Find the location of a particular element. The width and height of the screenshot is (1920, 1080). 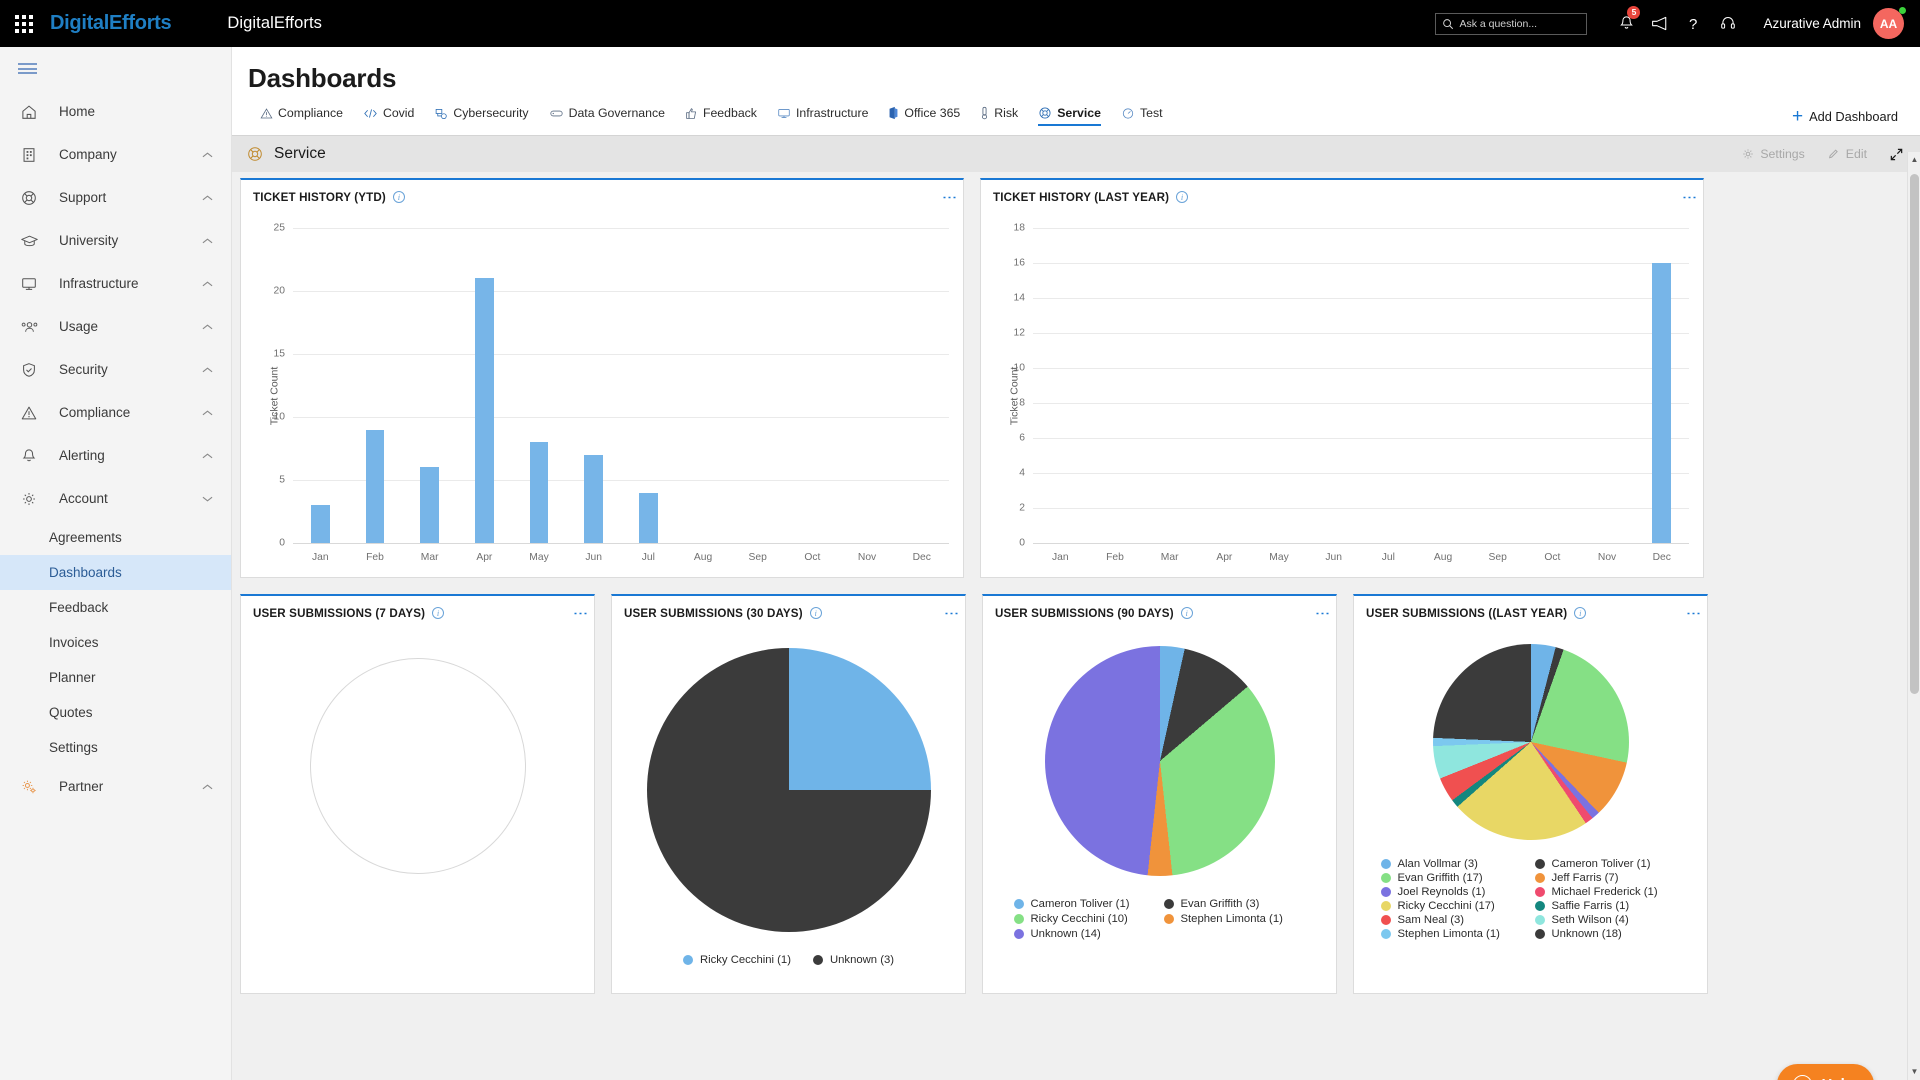

scrollbar-thumb is located at coordinates (1914, 434).